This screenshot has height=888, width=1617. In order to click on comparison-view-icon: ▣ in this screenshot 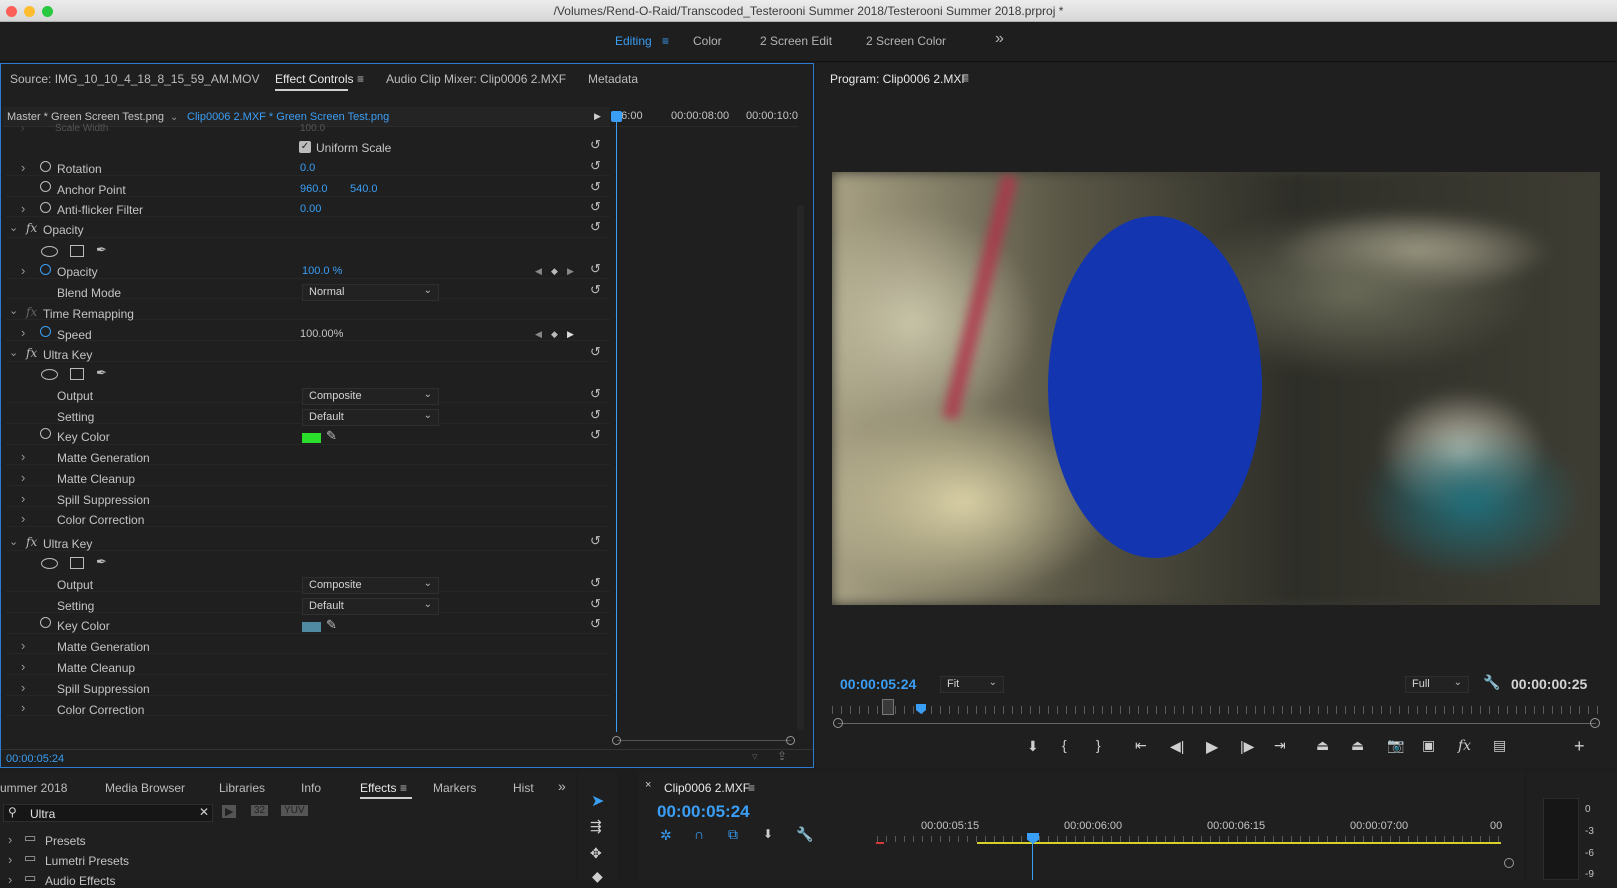, I will do `click(1428, 745)`.